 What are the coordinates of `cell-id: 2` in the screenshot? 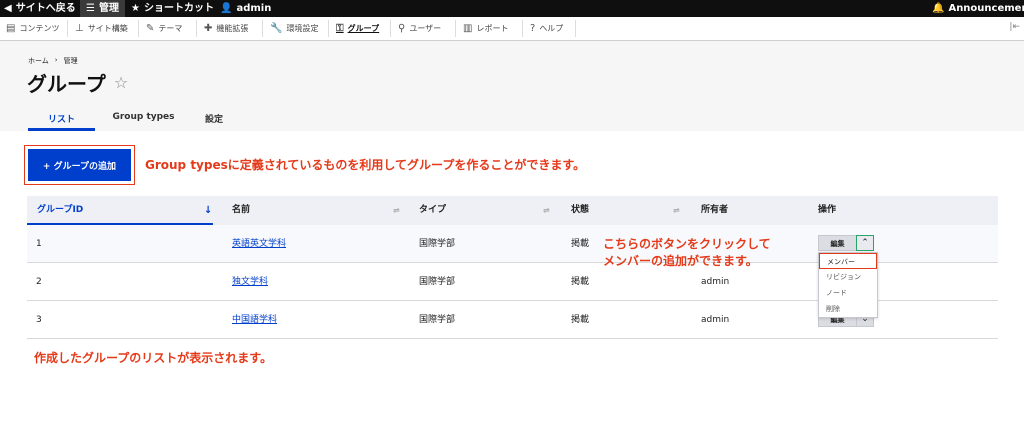 It's located at (39, 282).